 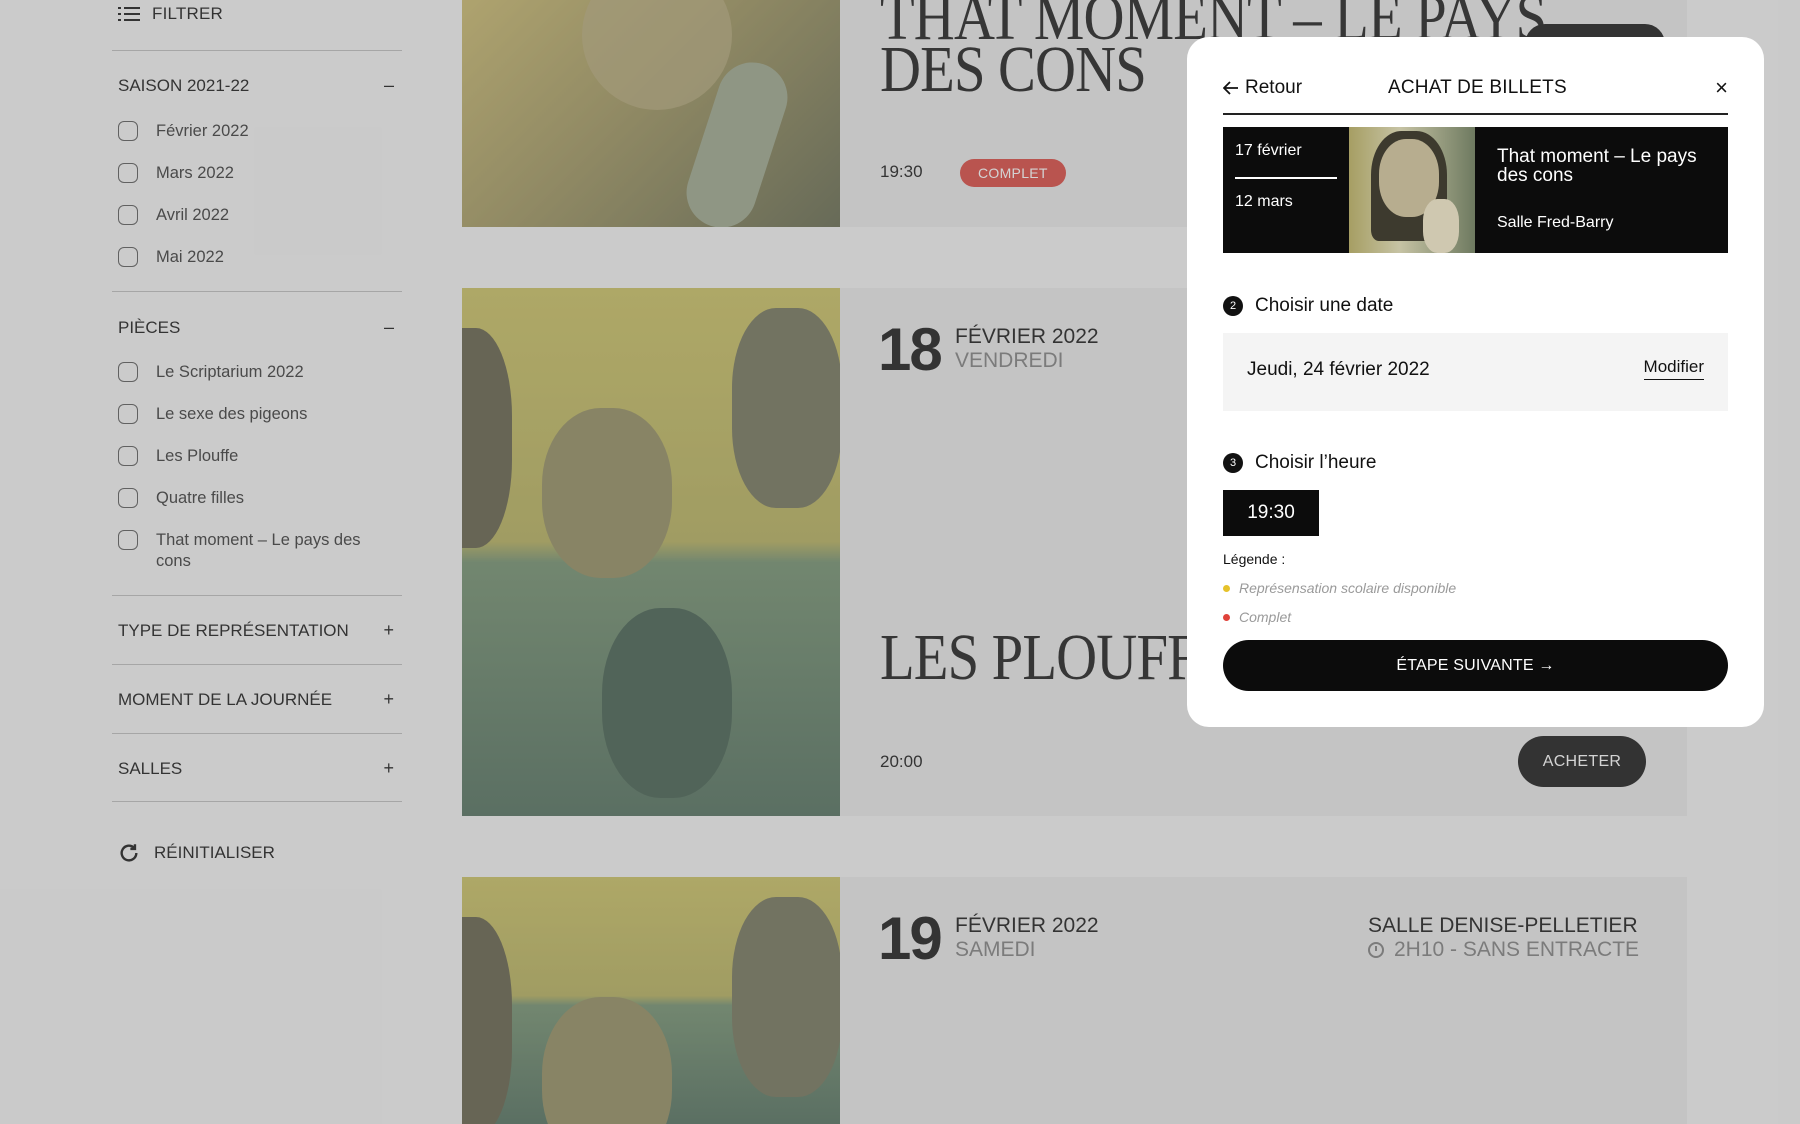 I want to click on date-start: 17 février, so click(x=1268, y=150).